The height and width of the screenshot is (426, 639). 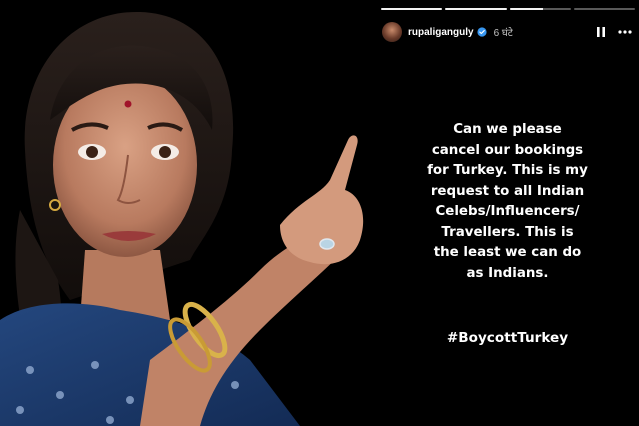 What do you see at coordinates (441, 32) in the screenshot?
I see `username: rupaliganguly` at bounding box center [441, 32].